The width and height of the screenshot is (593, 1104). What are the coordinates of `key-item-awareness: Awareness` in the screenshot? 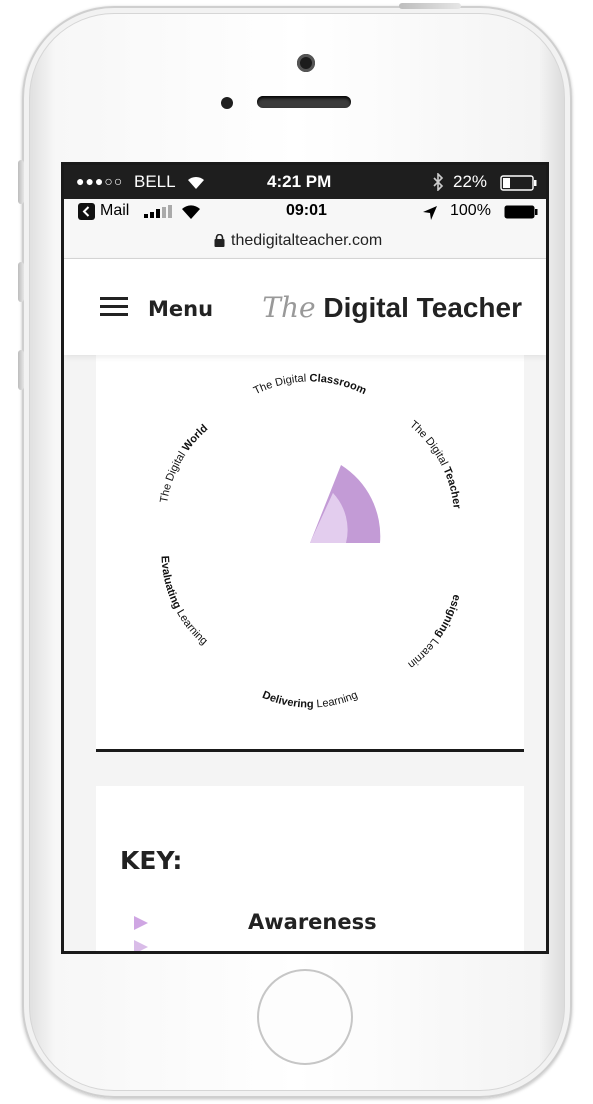 It's located at (312, 922).